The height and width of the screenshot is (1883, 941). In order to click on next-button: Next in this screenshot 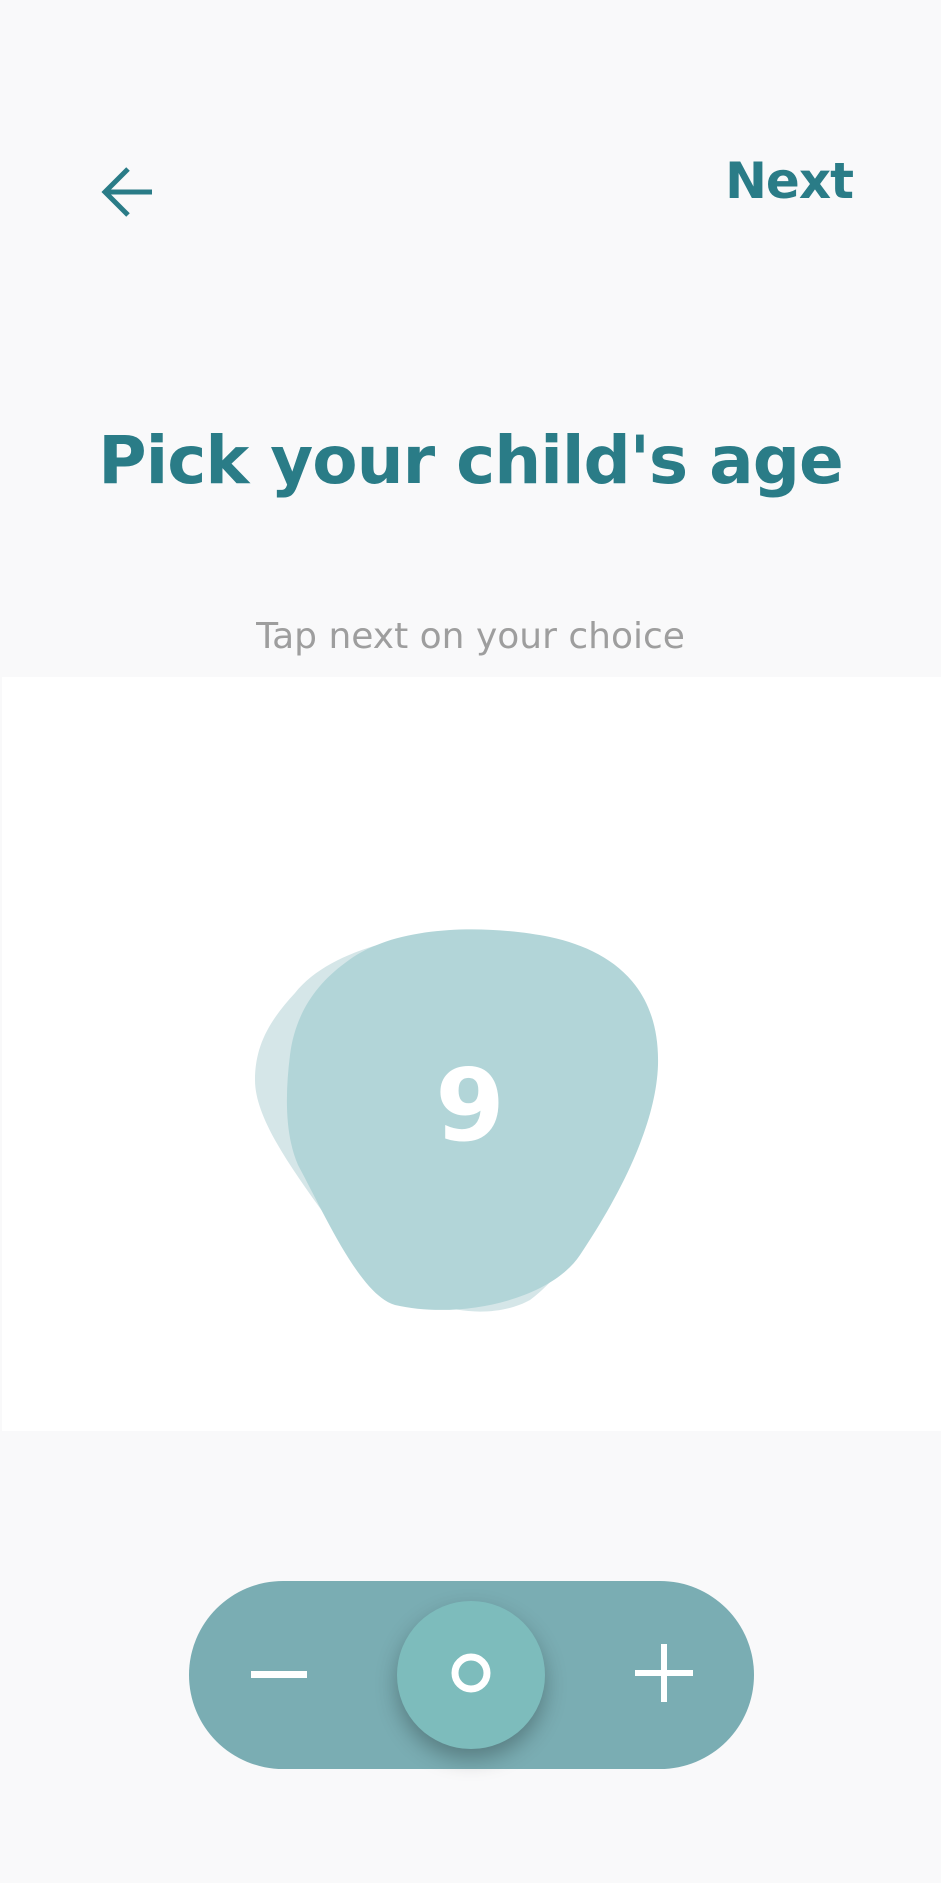, I will do `click(789, 181)`.